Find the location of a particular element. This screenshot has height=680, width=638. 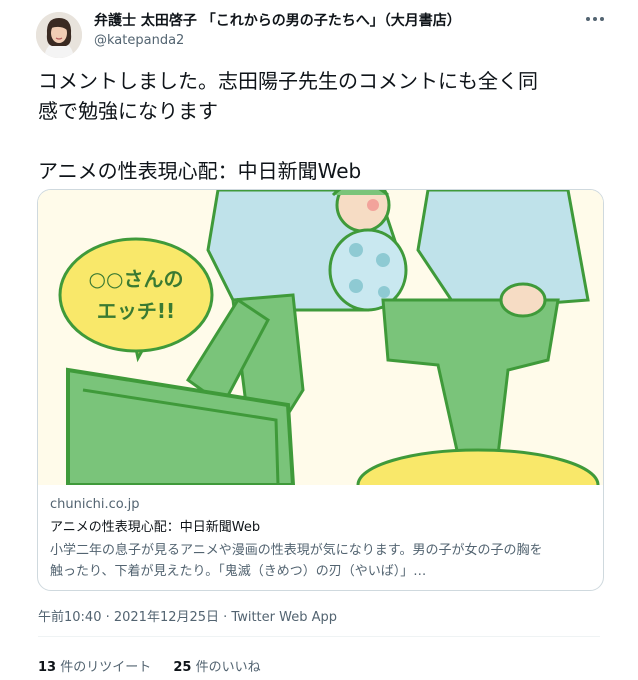

tweet-stats: 13 件のリツイート 25 件のいいね is located at coordinates (158, 665).